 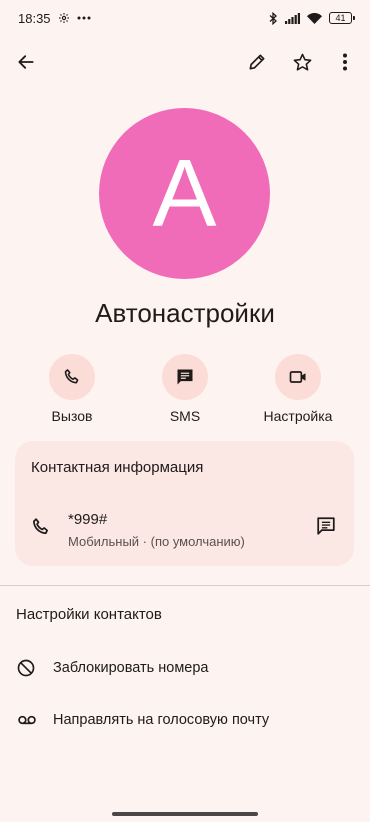 What do you see at coordinates (184, 193) in the screenshot?
I see `contact-avatar: A` at bounding box center [184, 193].